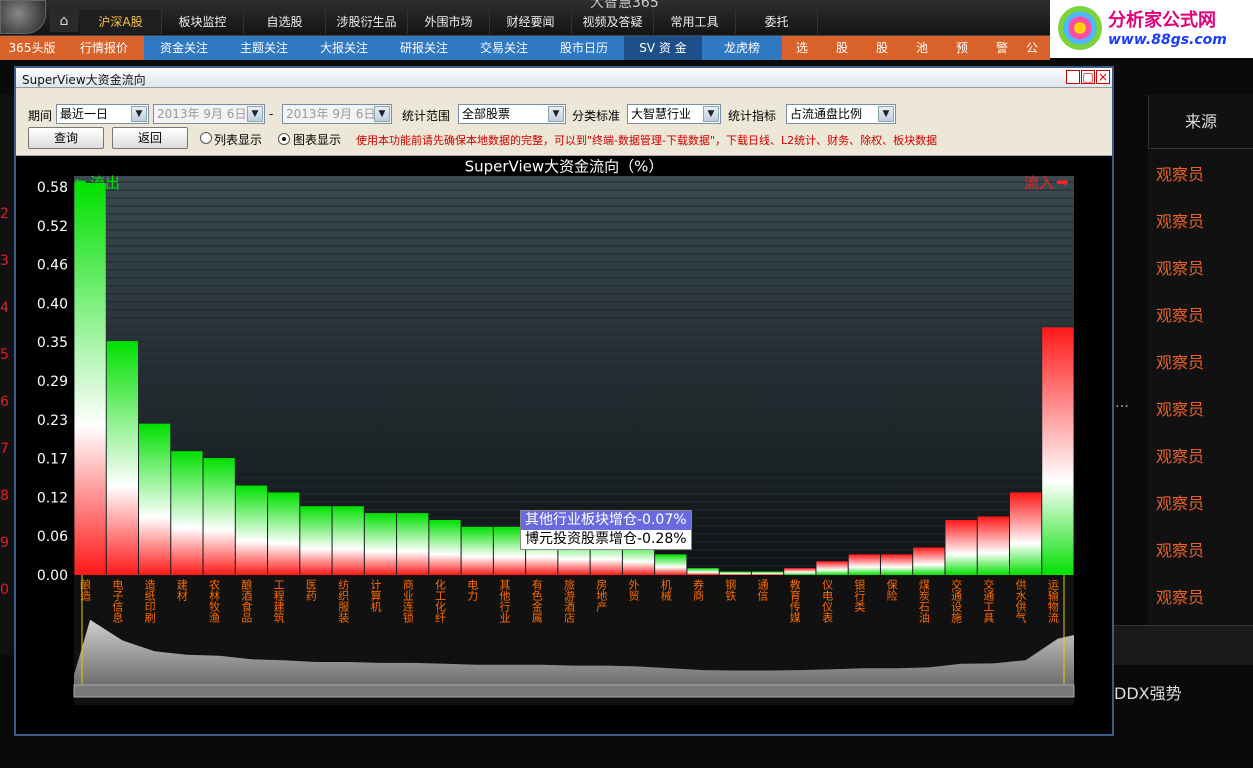 This screenshot has width=1253, height=768. Describe the element at coordinates (209, 114) in the screenshot. I see `date-from-picker: 2013年 9月 6日 ▼` at that location.